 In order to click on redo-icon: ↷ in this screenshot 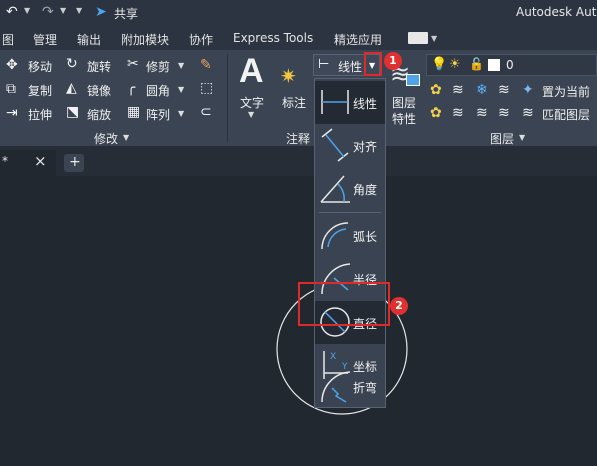, I will do `click(48, 12)`.